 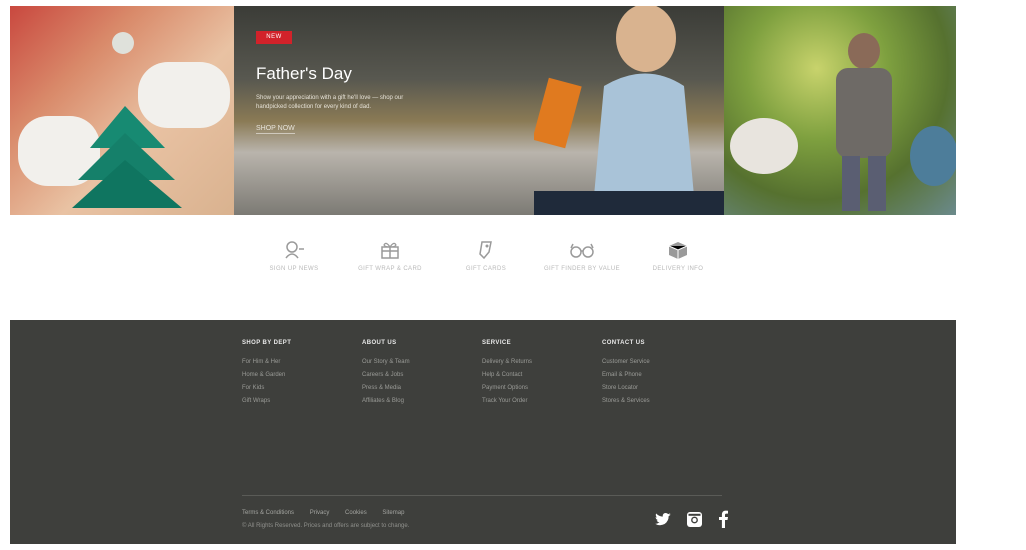 I want to click on footer-divider, so click(x=482, y=495).